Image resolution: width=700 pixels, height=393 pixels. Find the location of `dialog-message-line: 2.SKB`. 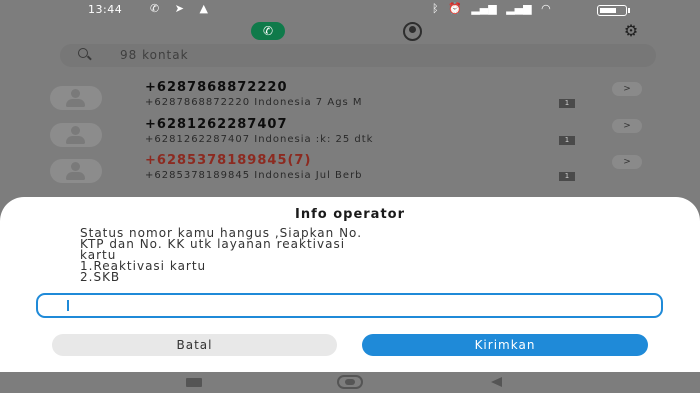

dialog-message-line: 2.SKB is located at coordinates (100, 277).